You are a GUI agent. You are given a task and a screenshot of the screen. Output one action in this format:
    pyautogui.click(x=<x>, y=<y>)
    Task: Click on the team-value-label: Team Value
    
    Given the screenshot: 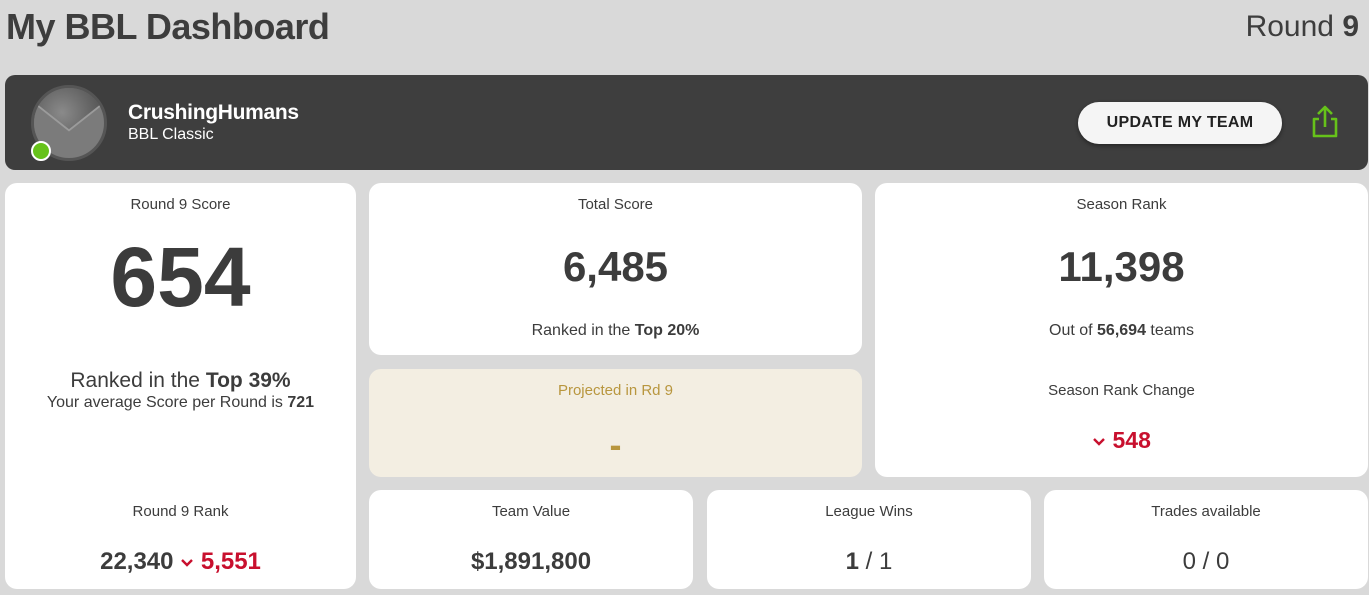 What is the action you would take?
    pyautogui.click(x=531, y=511)
    